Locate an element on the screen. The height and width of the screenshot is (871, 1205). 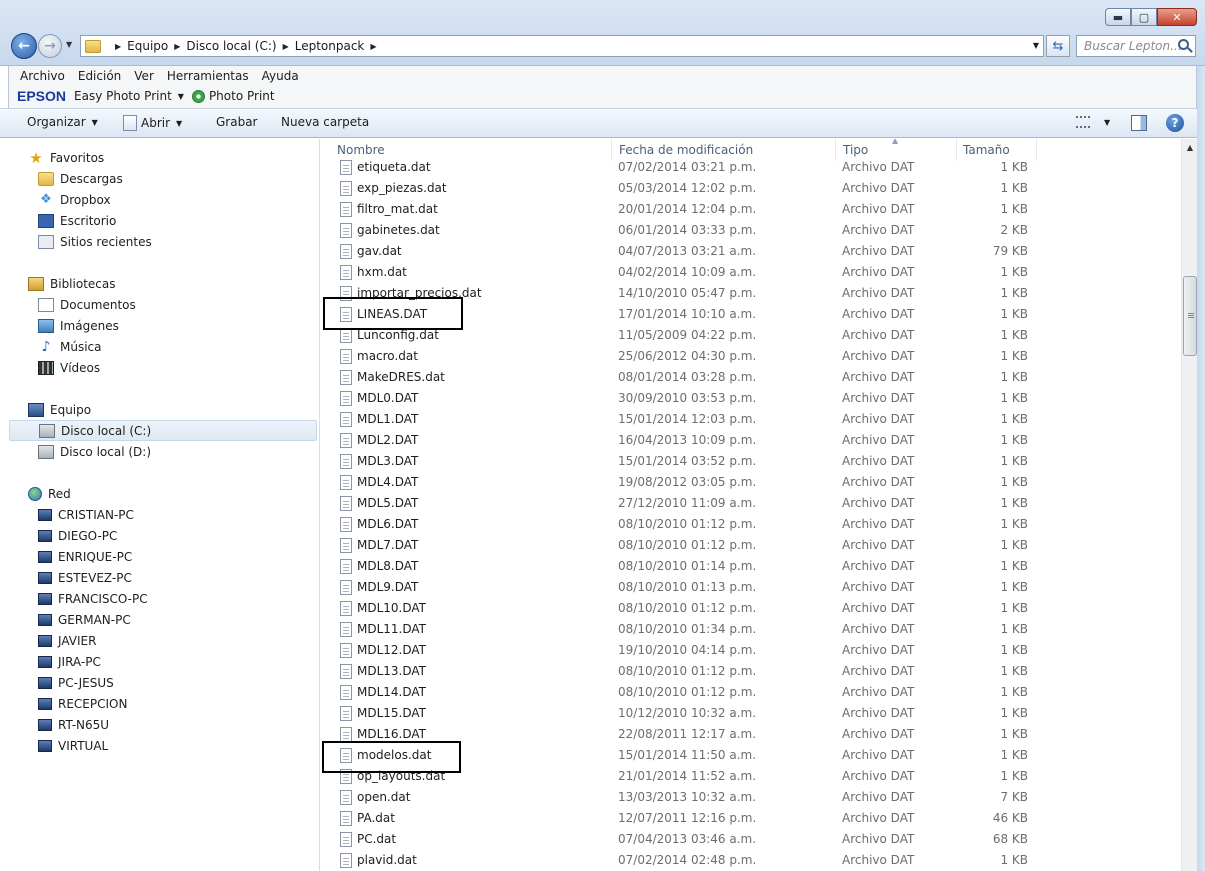
breadcrumb-leptonpack: Leptonpack is located at coordinates (330, 46).